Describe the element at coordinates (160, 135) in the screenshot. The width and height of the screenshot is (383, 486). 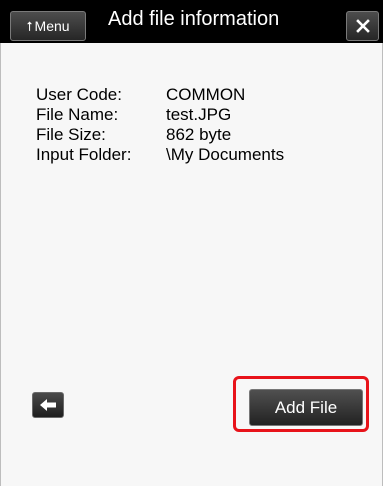
I see `info-row-file-size: File Size: 862 byte` at that location.